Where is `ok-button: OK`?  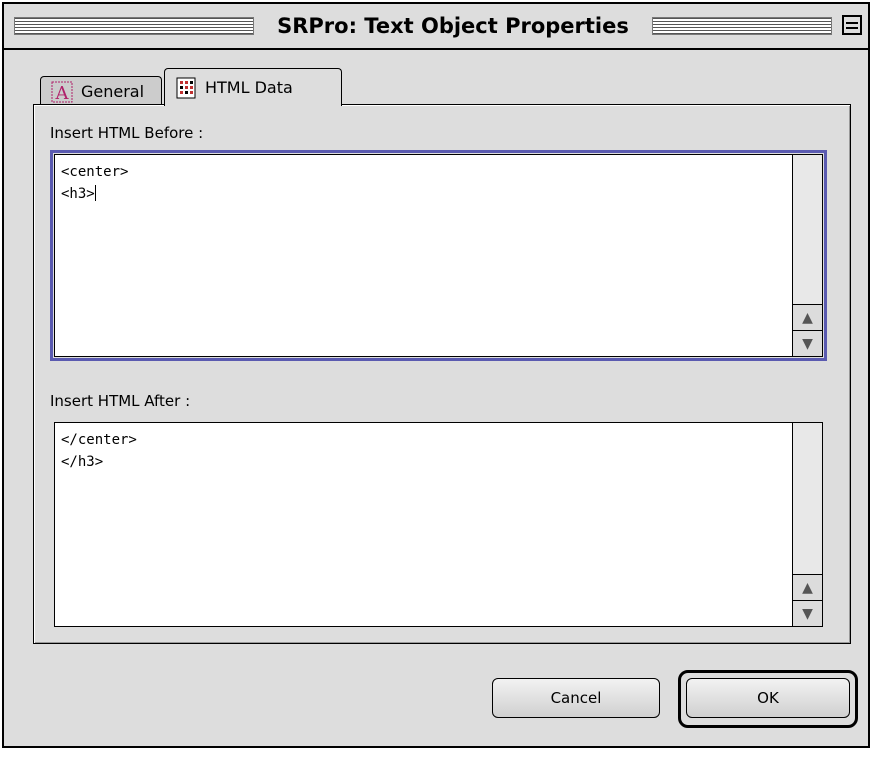
ok-button: OK is located at coordinates (768, 698).